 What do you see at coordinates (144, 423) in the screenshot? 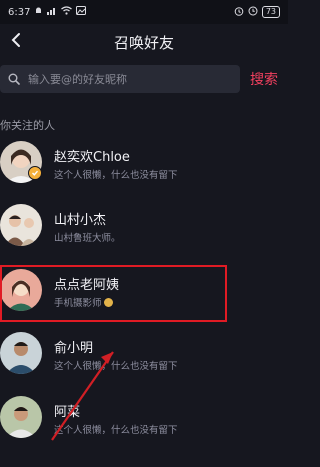
I see `friend-item: 阿菜 这个人很懒，什么也没有留下` at bounding box center [144, 423].